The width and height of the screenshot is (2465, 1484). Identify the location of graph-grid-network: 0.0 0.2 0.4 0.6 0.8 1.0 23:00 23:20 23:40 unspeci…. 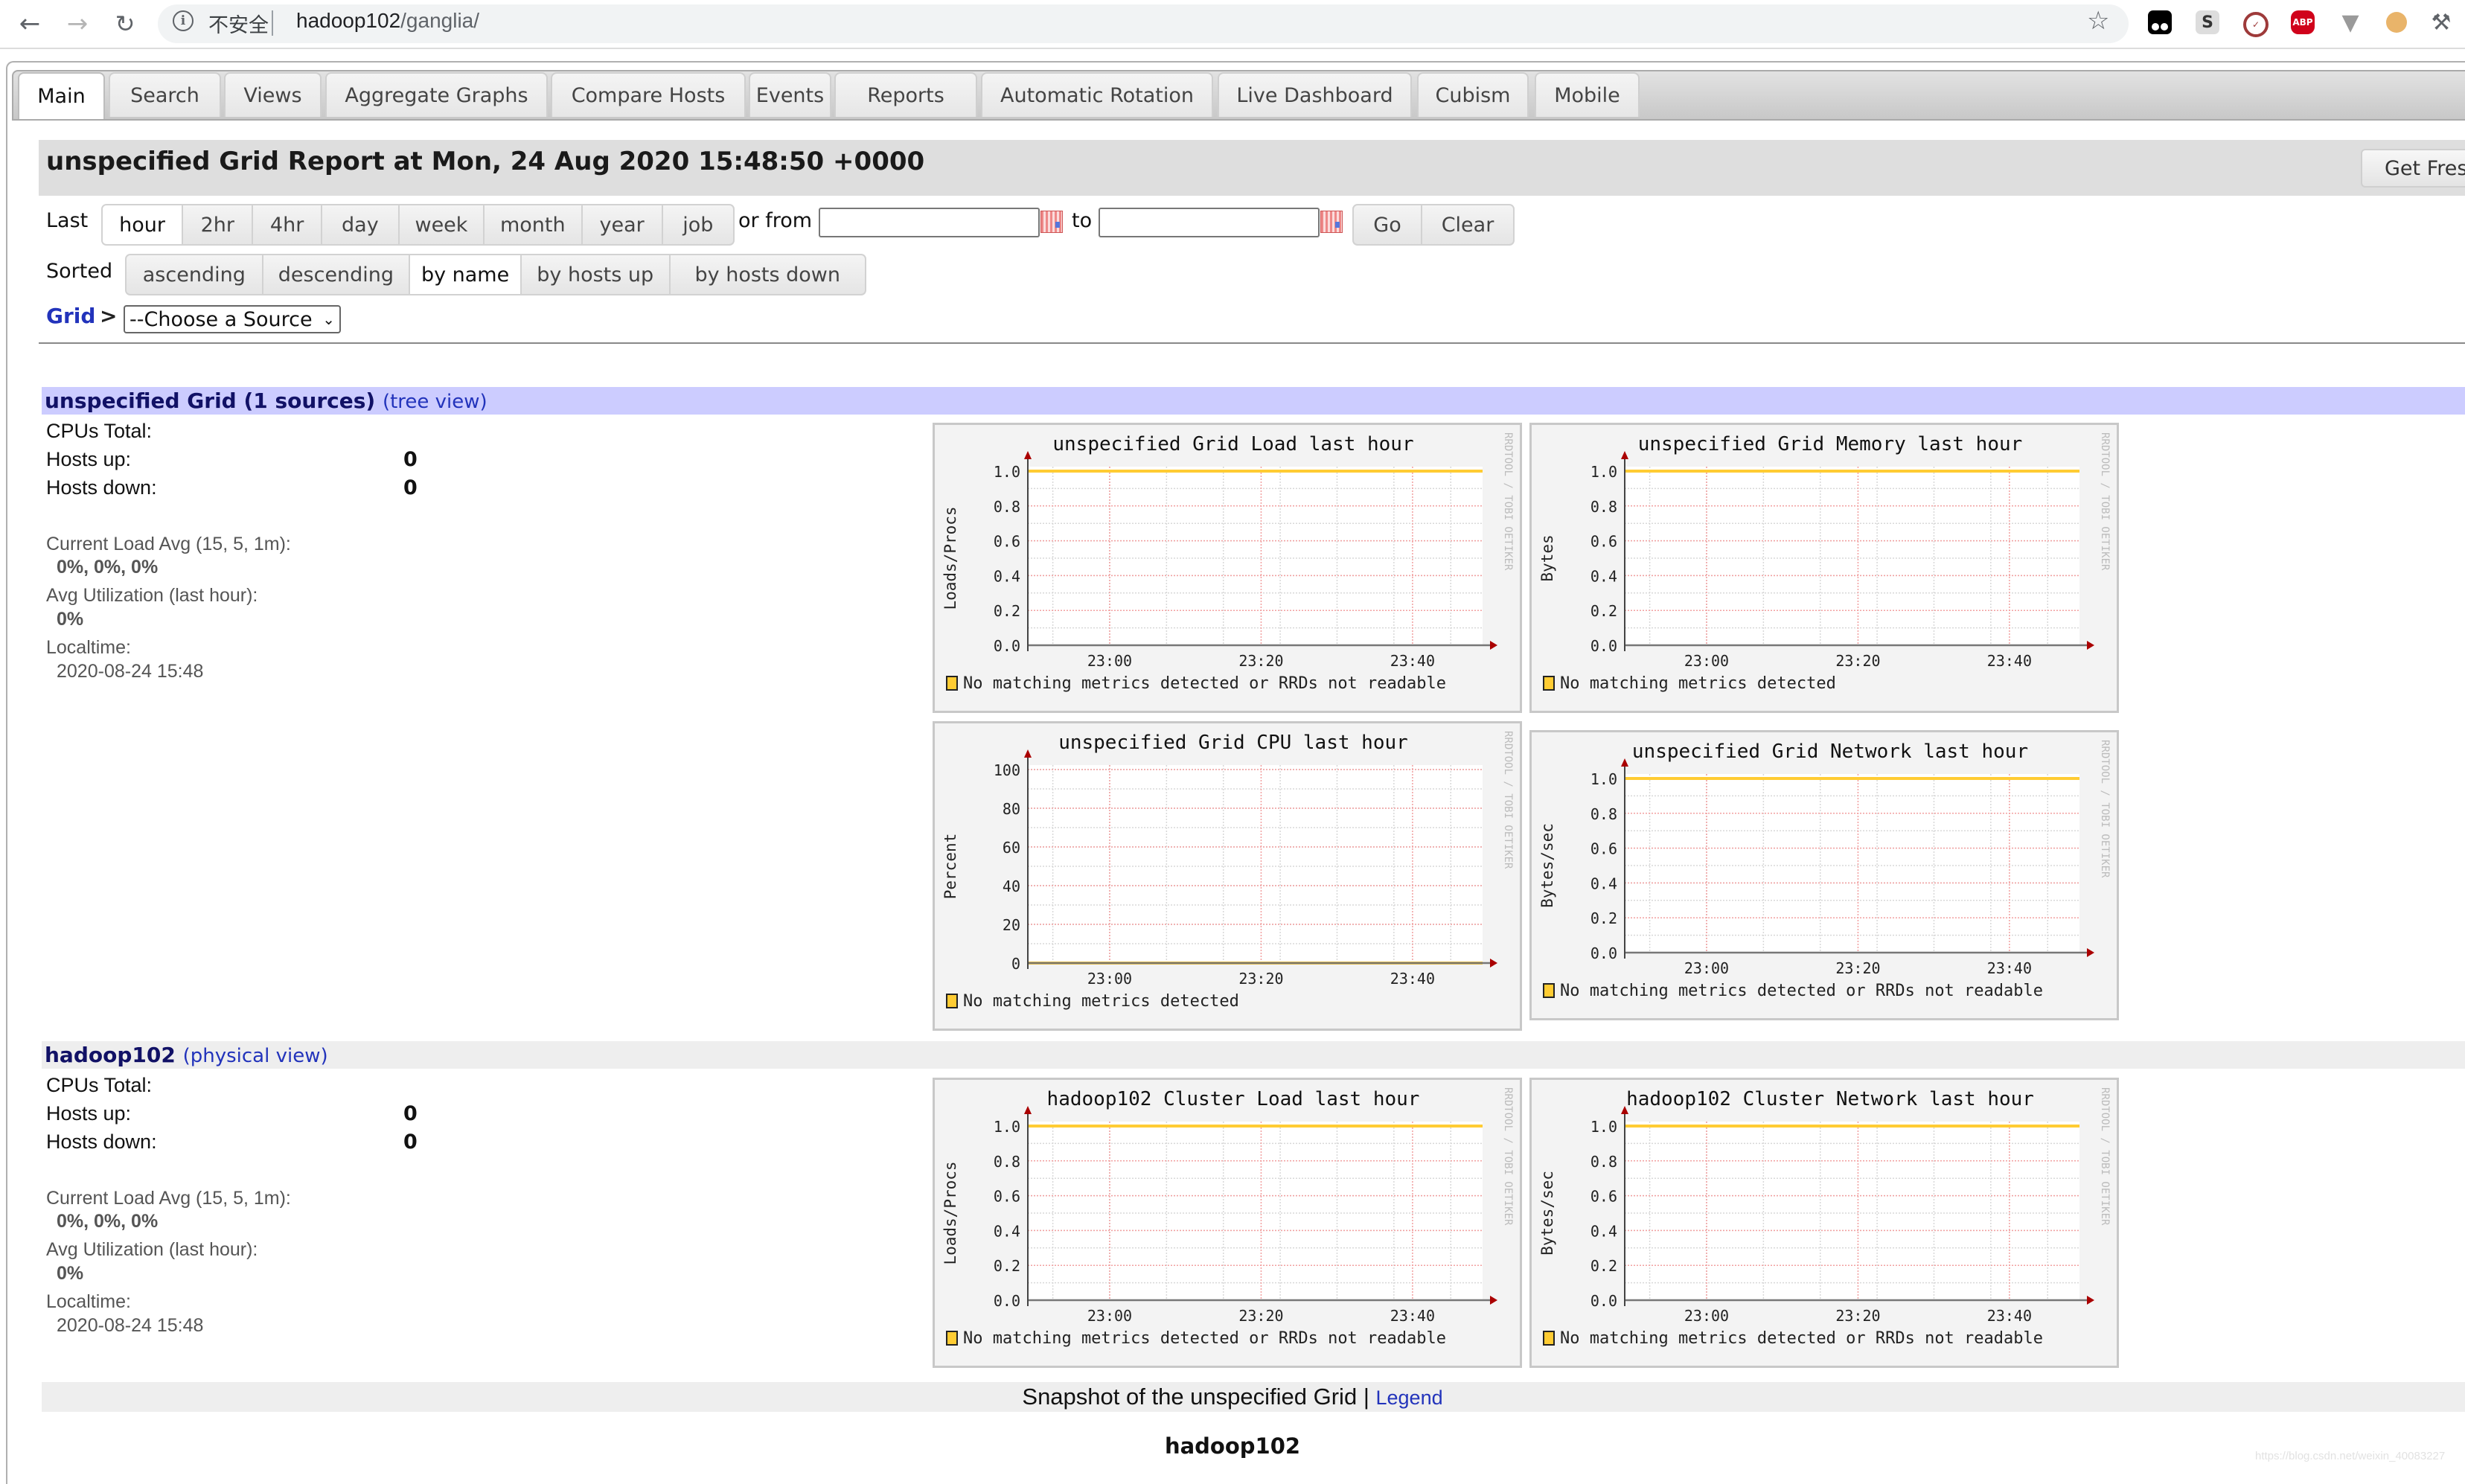
(1824, 875).